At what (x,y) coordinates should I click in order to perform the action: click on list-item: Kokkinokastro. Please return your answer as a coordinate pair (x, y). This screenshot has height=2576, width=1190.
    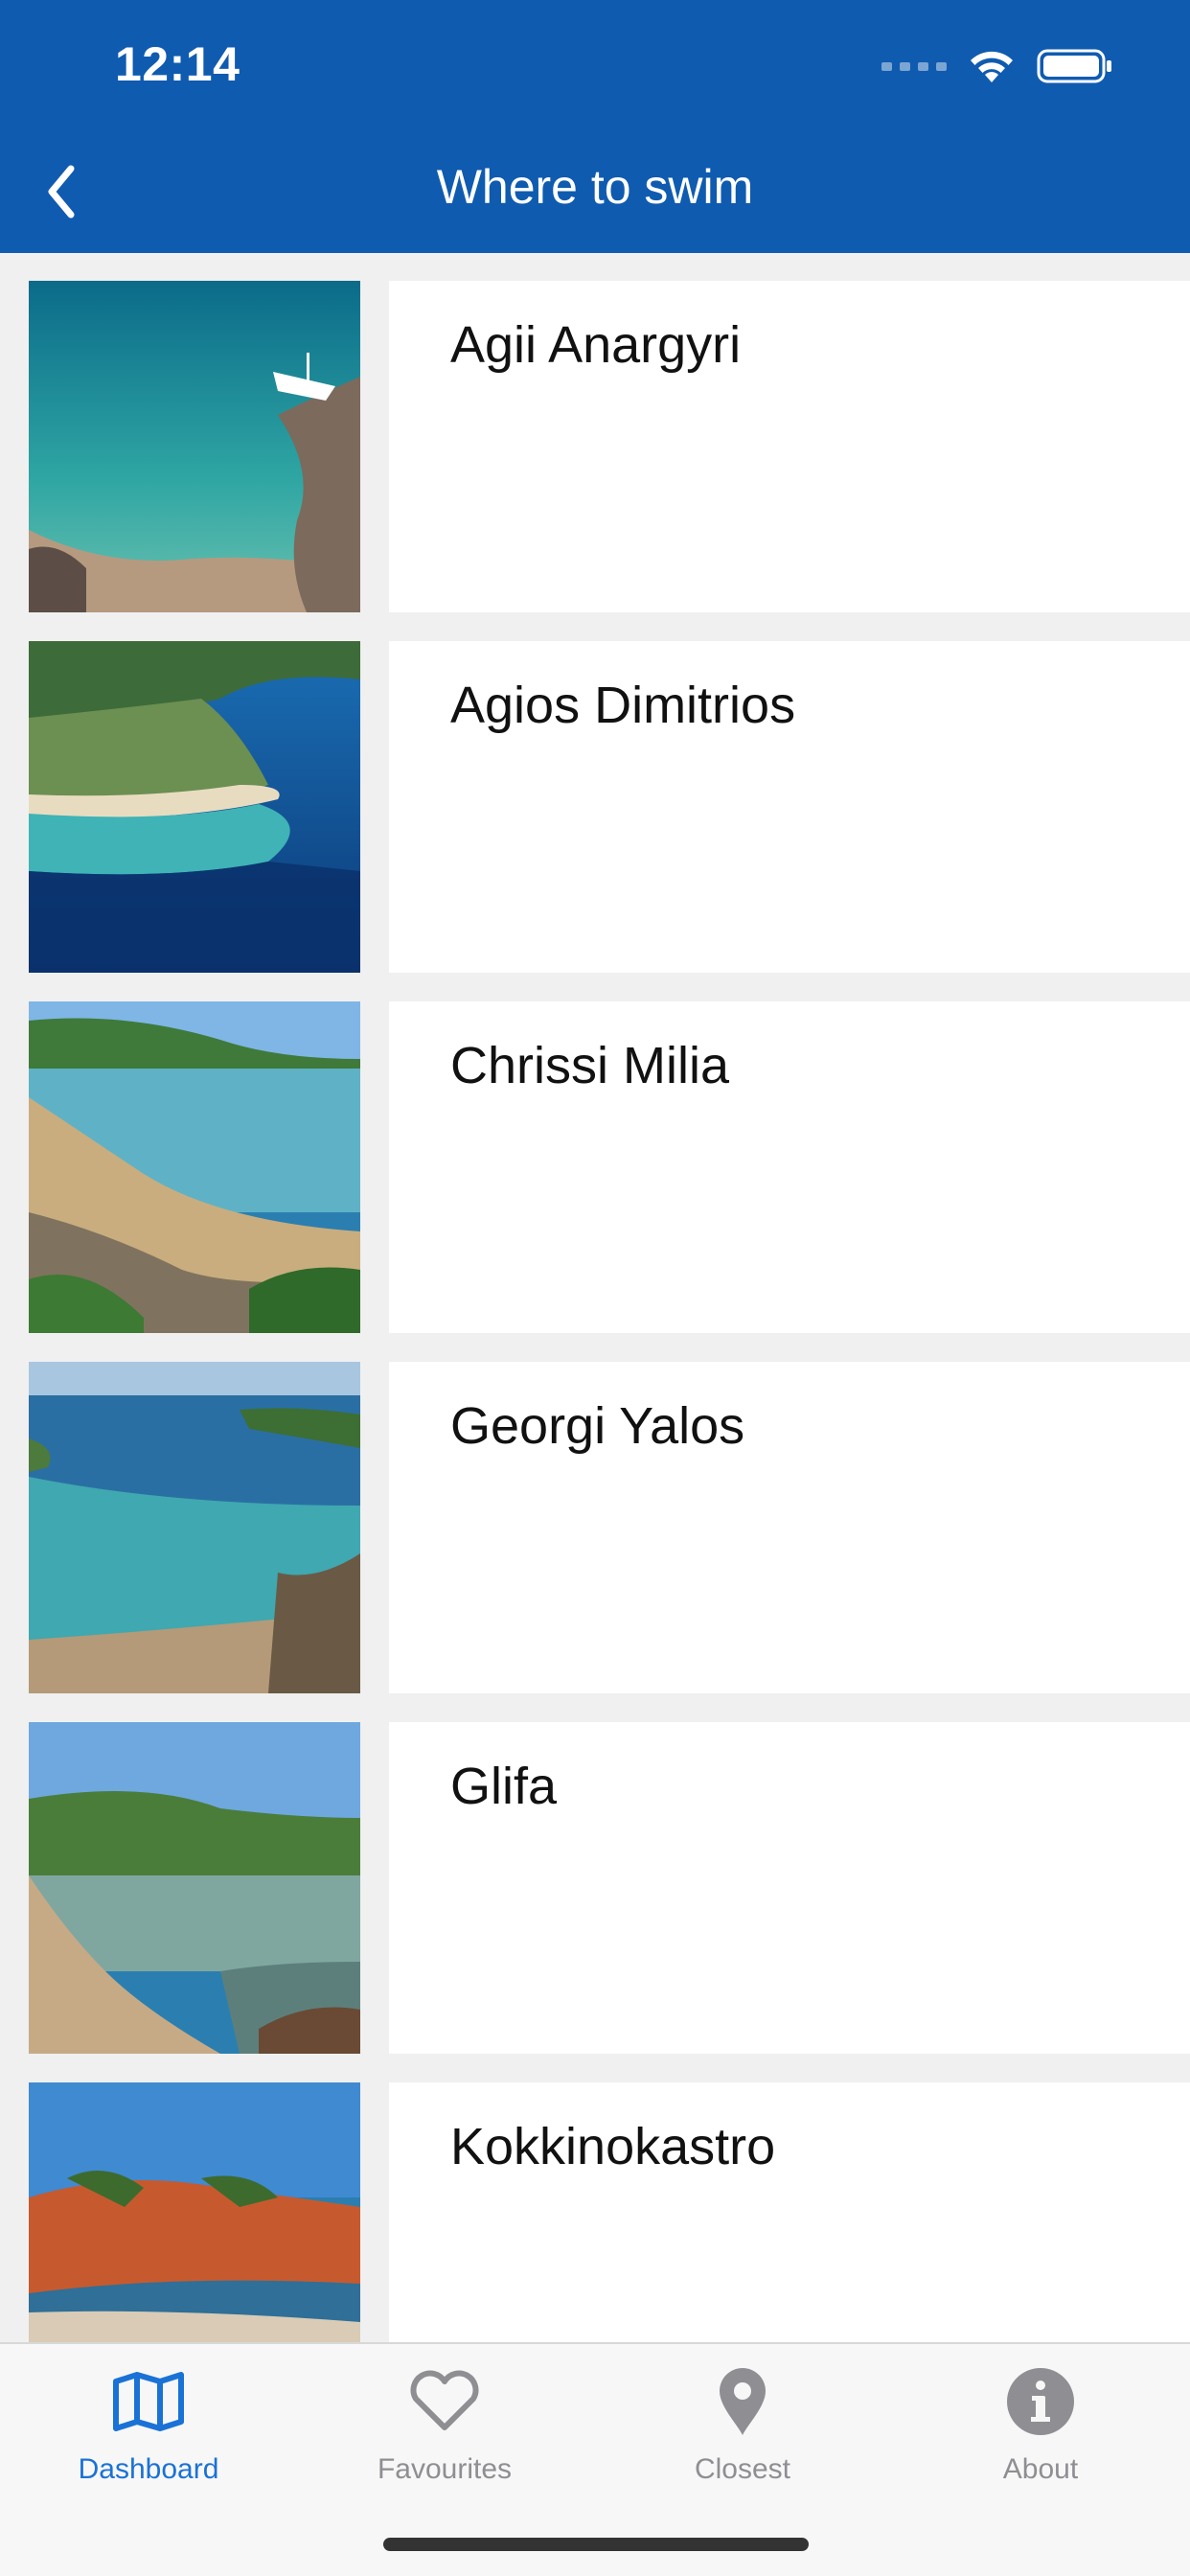
    Looking at the image, I should click on (595, 2212).